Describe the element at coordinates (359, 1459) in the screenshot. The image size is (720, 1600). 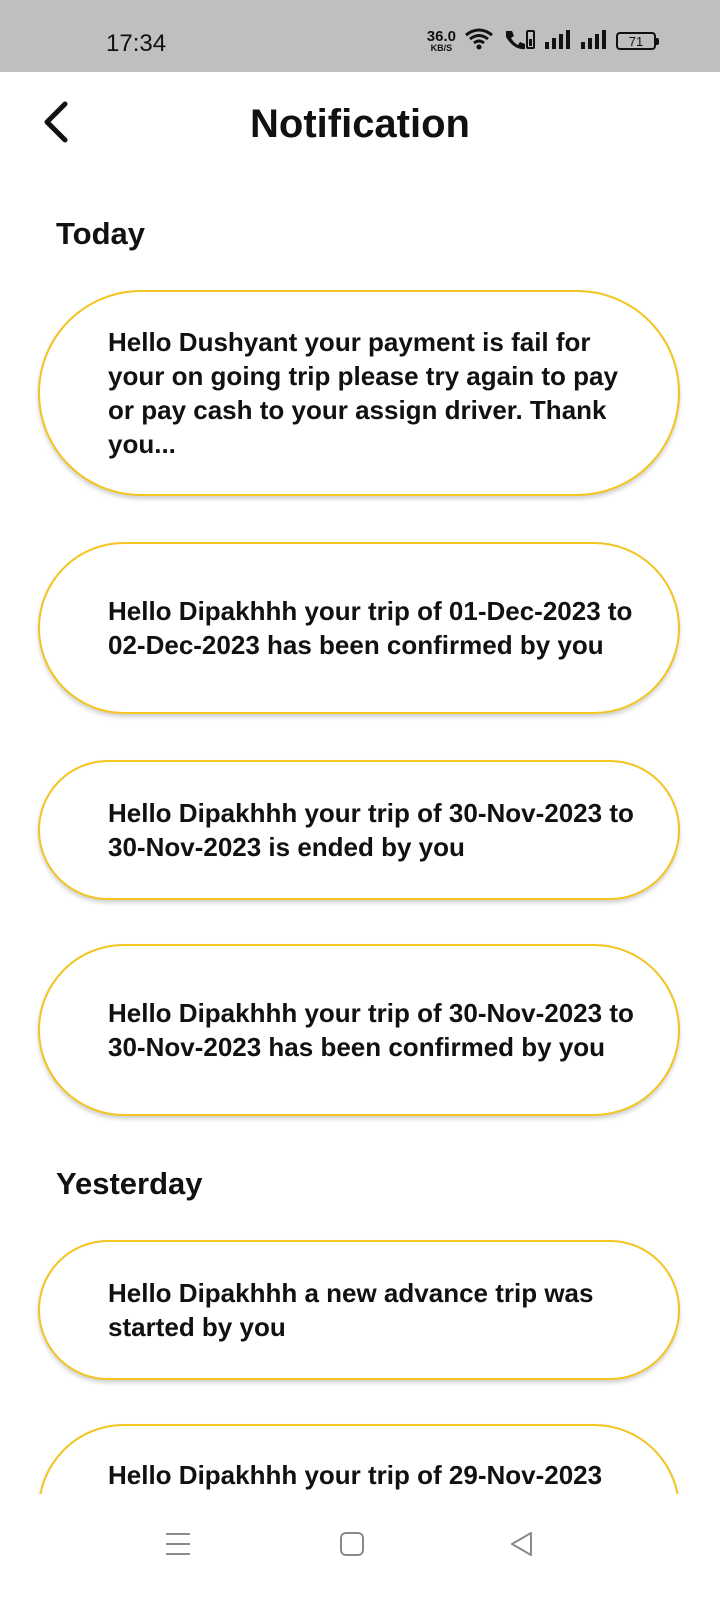
I see `notification-card: Hello Dipakhhh your trip of 29-Nov-2023` at that location.